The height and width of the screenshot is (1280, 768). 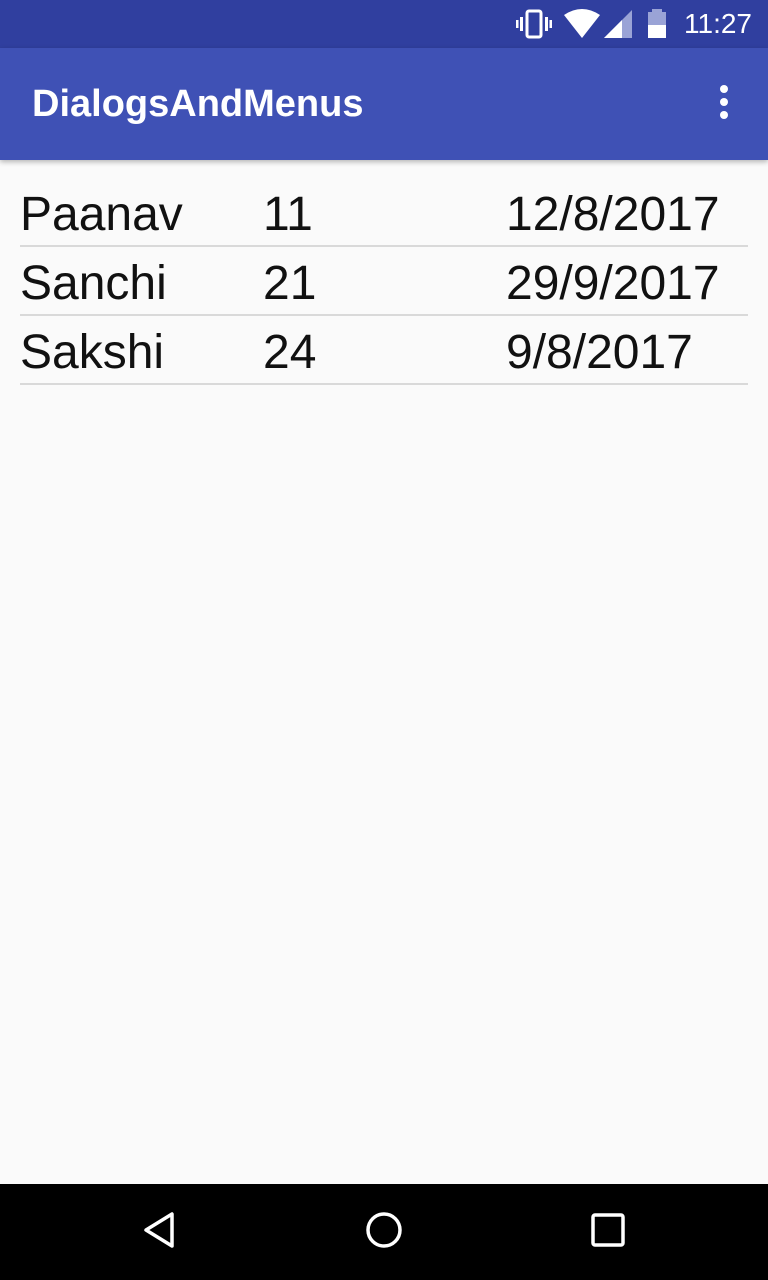 I want to click on home-button, so click(x=384, y=1232).